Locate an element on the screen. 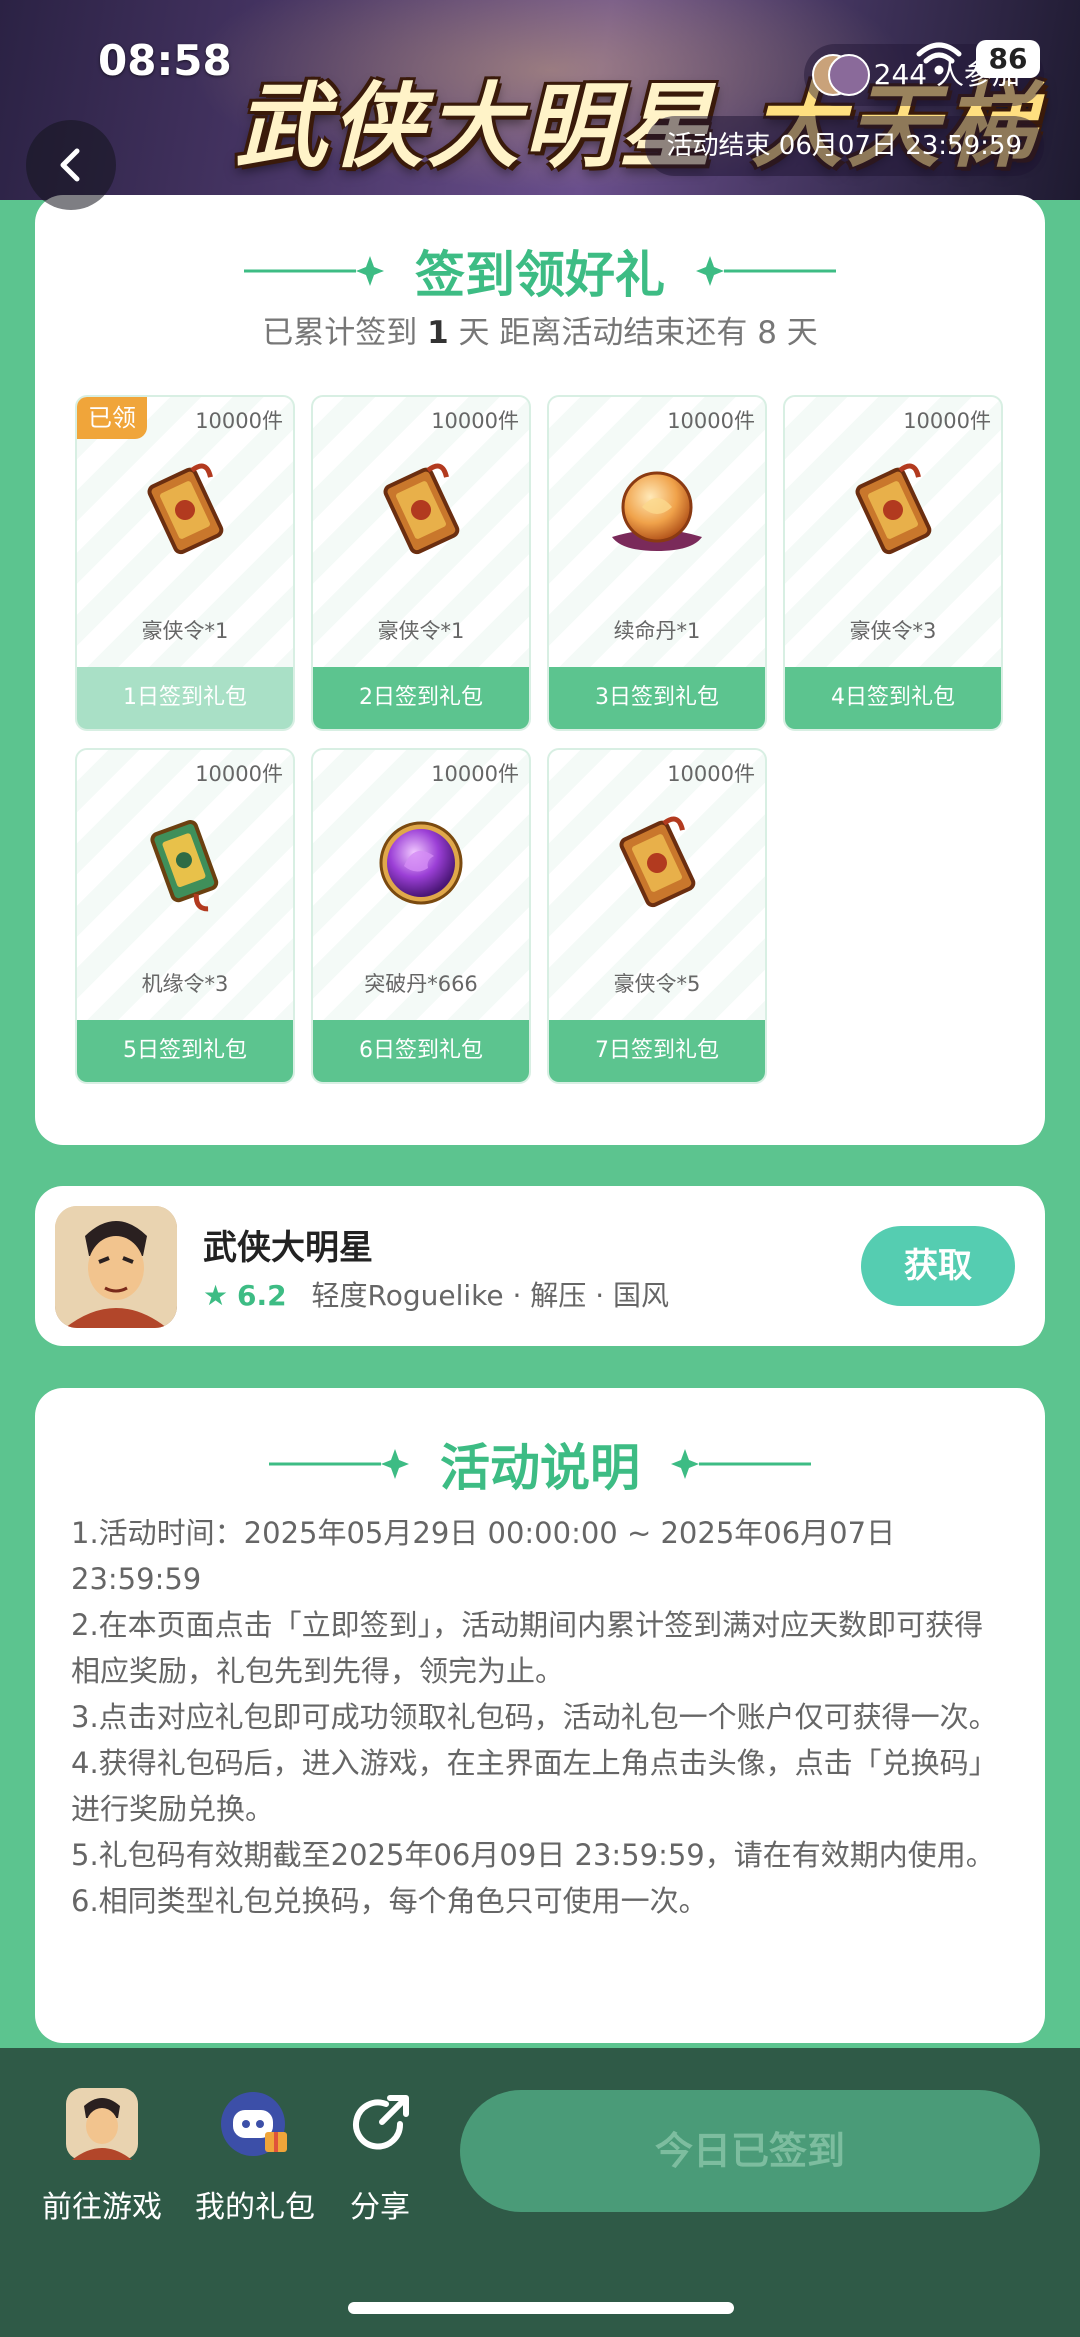 The height and width of the screenshot is (2337, 1080). gift-card-day-4: 10000件 豪侠令*3 4日签到礼包 is located at coordinates (893, 563).